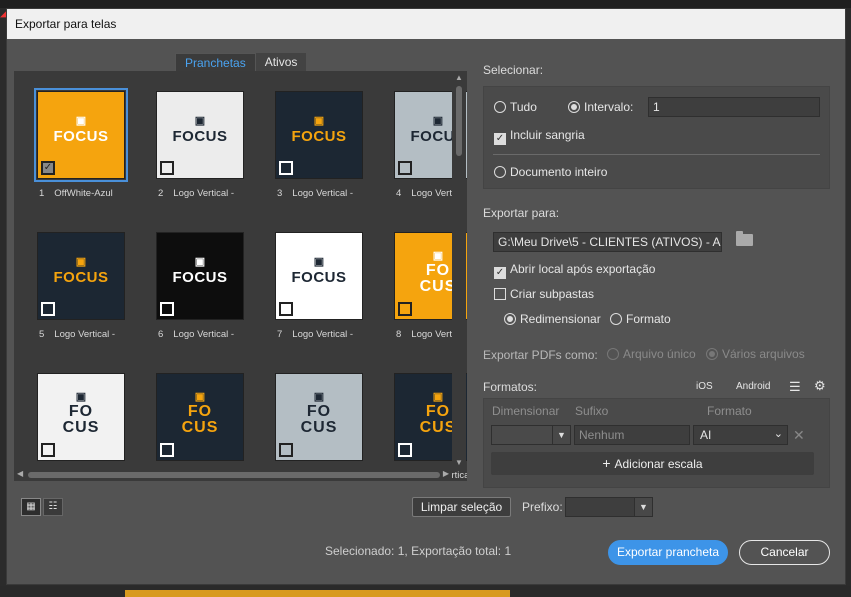 The image size is (851, 597). I want to click on scroll-right-icon: ▶, so click(446, 473).